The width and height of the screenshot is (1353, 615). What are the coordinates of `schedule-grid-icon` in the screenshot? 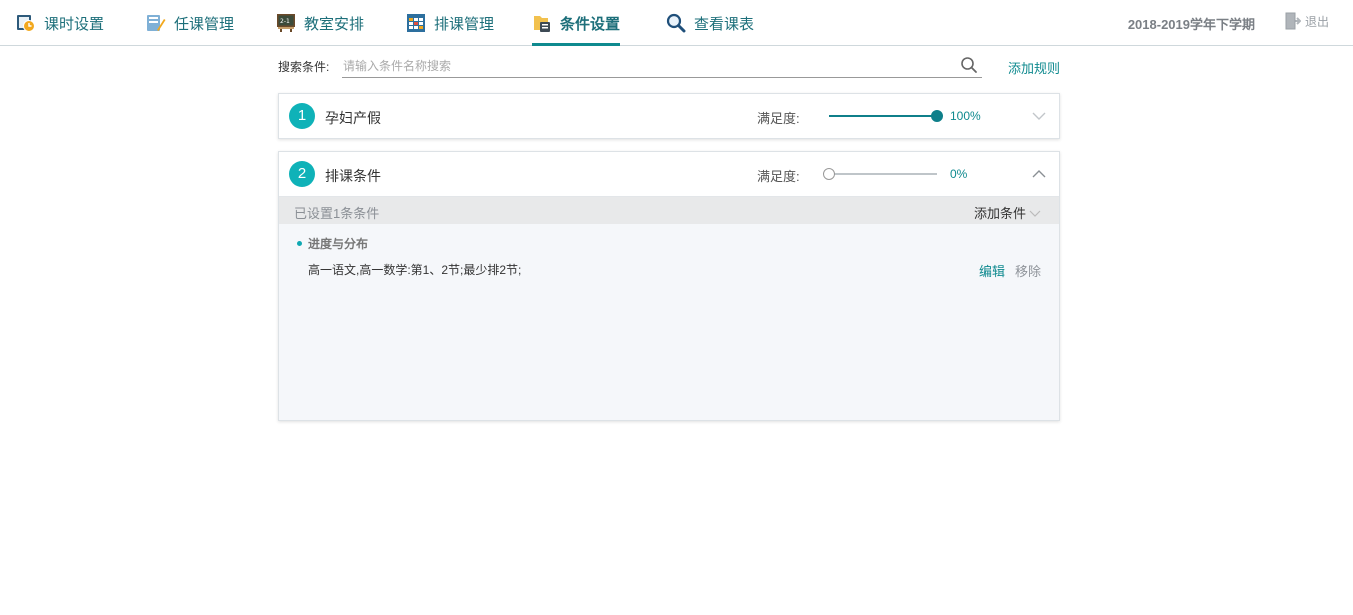 It's located at (416, 23).